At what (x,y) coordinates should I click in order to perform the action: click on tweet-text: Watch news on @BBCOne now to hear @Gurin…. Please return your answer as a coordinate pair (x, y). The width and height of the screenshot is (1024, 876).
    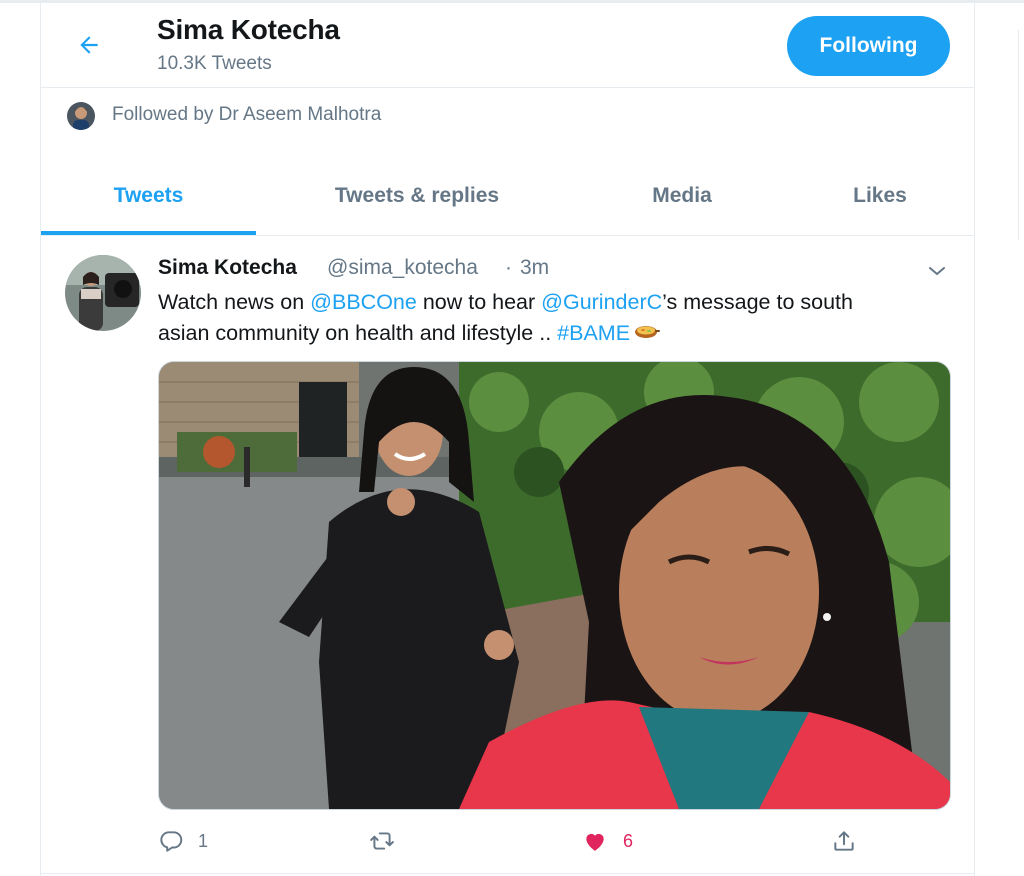
    Looking at the image, I should click on (558, 318).